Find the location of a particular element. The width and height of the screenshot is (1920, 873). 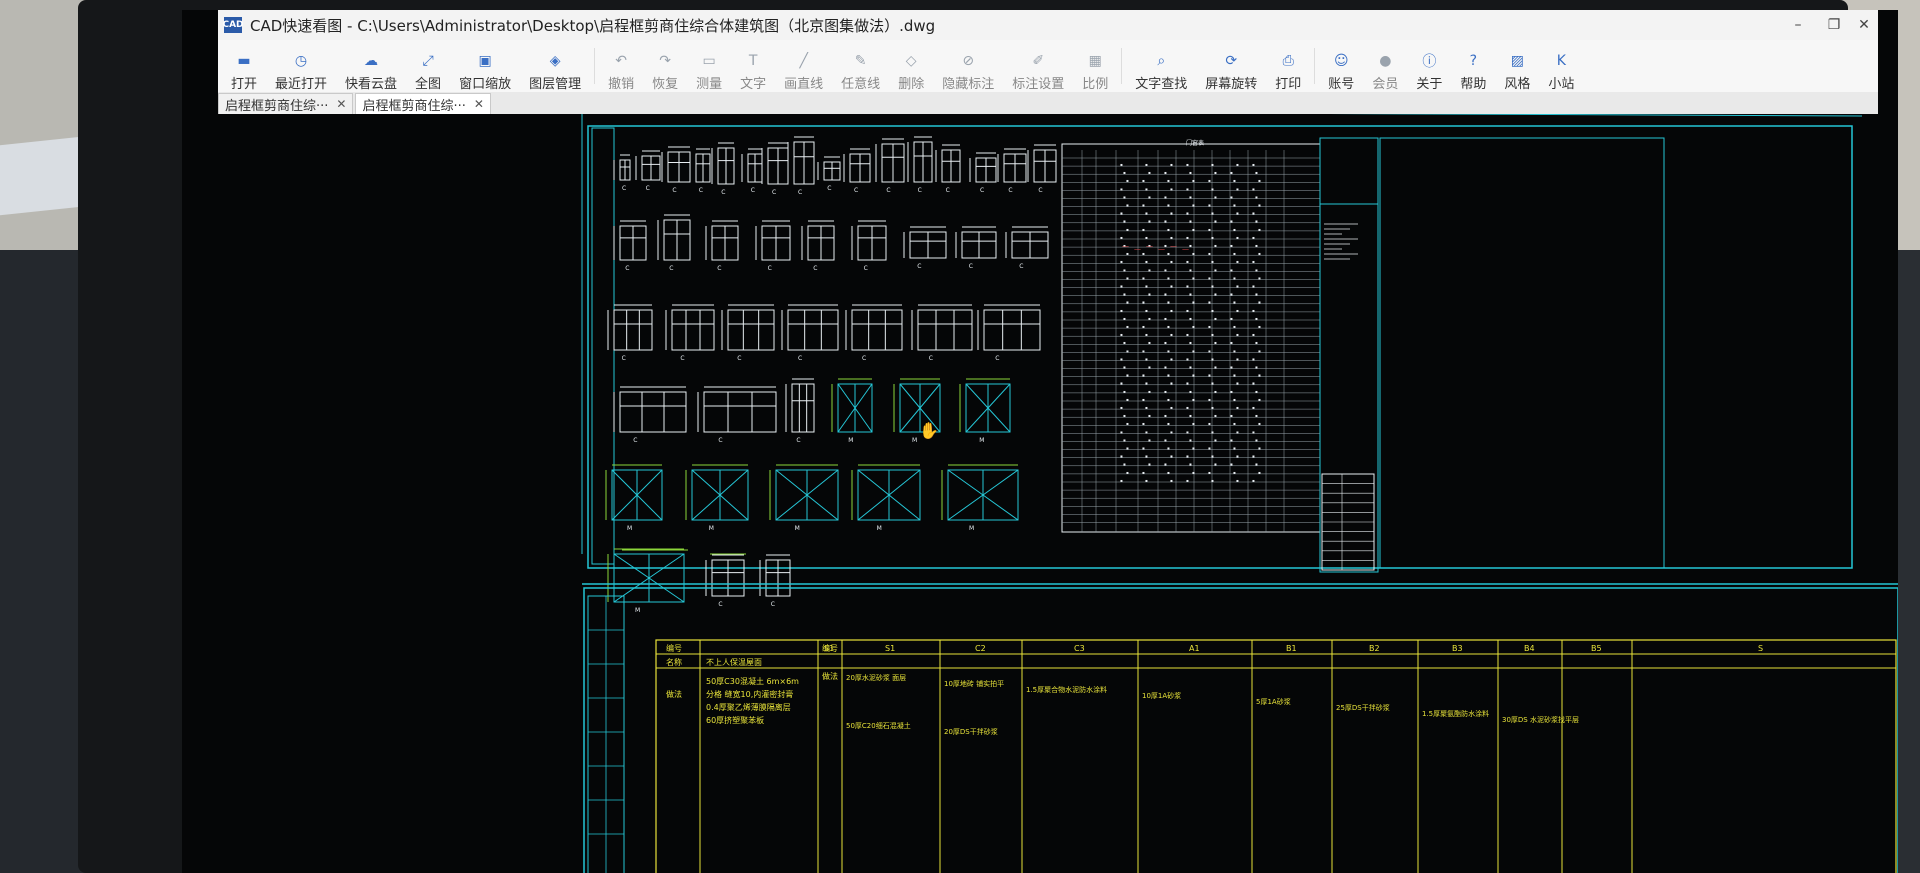

toolbar-button-redo: ↷ 恢复 is located at coordinates (665, 67).